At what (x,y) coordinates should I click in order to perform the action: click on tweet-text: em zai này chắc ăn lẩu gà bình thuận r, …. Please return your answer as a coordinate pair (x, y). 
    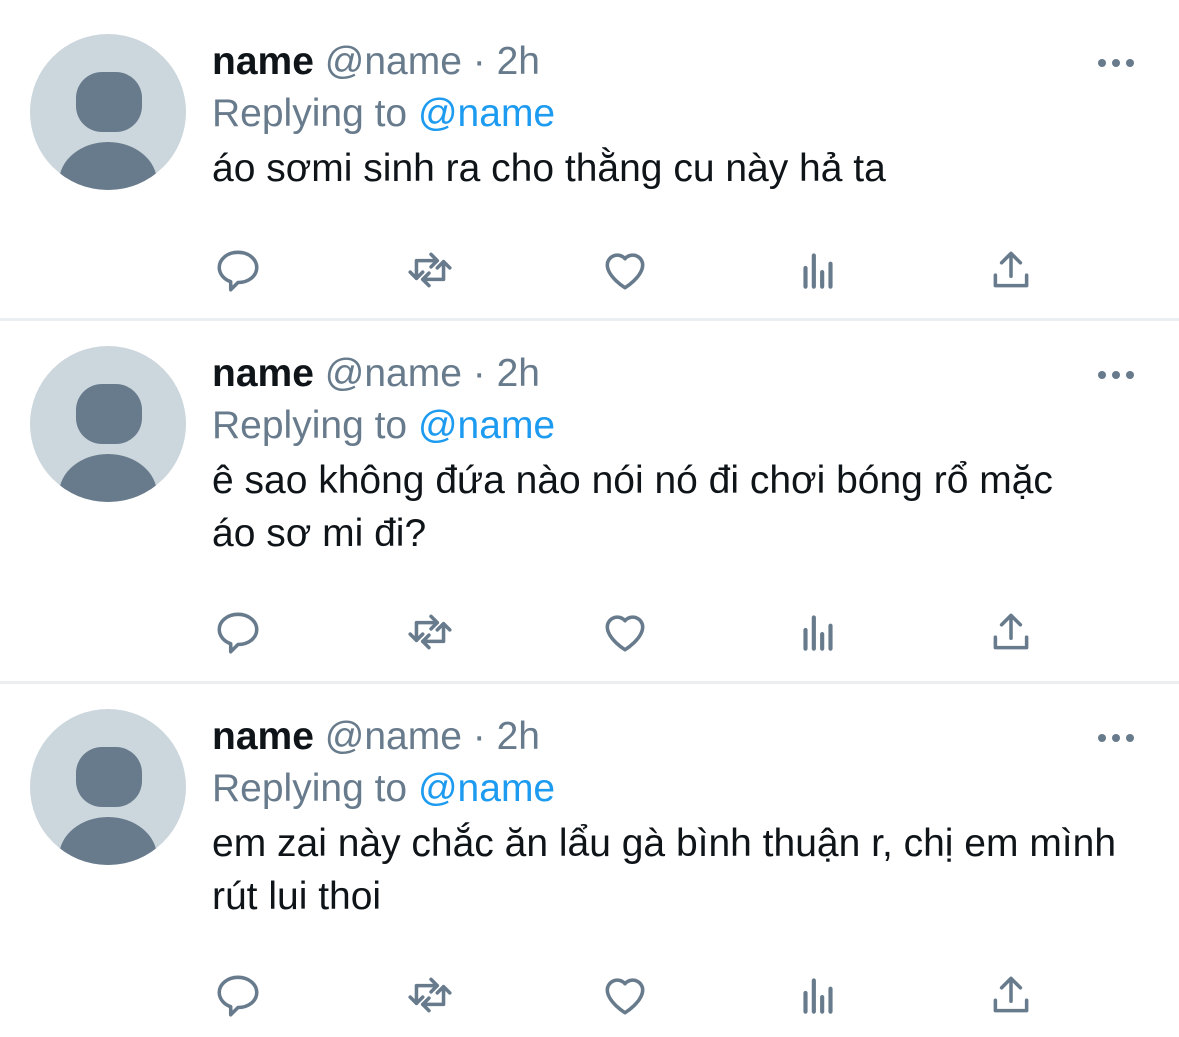
    Looking at the image, I should click on (664, 870).